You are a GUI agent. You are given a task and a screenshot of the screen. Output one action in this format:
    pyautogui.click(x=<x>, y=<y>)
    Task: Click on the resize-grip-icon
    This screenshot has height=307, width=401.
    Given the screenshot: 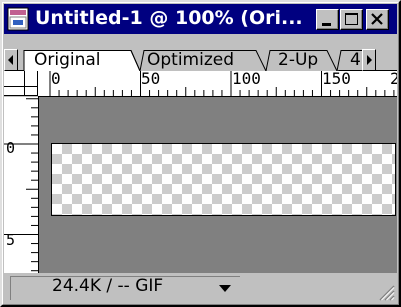 What is the action you would take?
    pyautogui.click(x=386, y=292)
    